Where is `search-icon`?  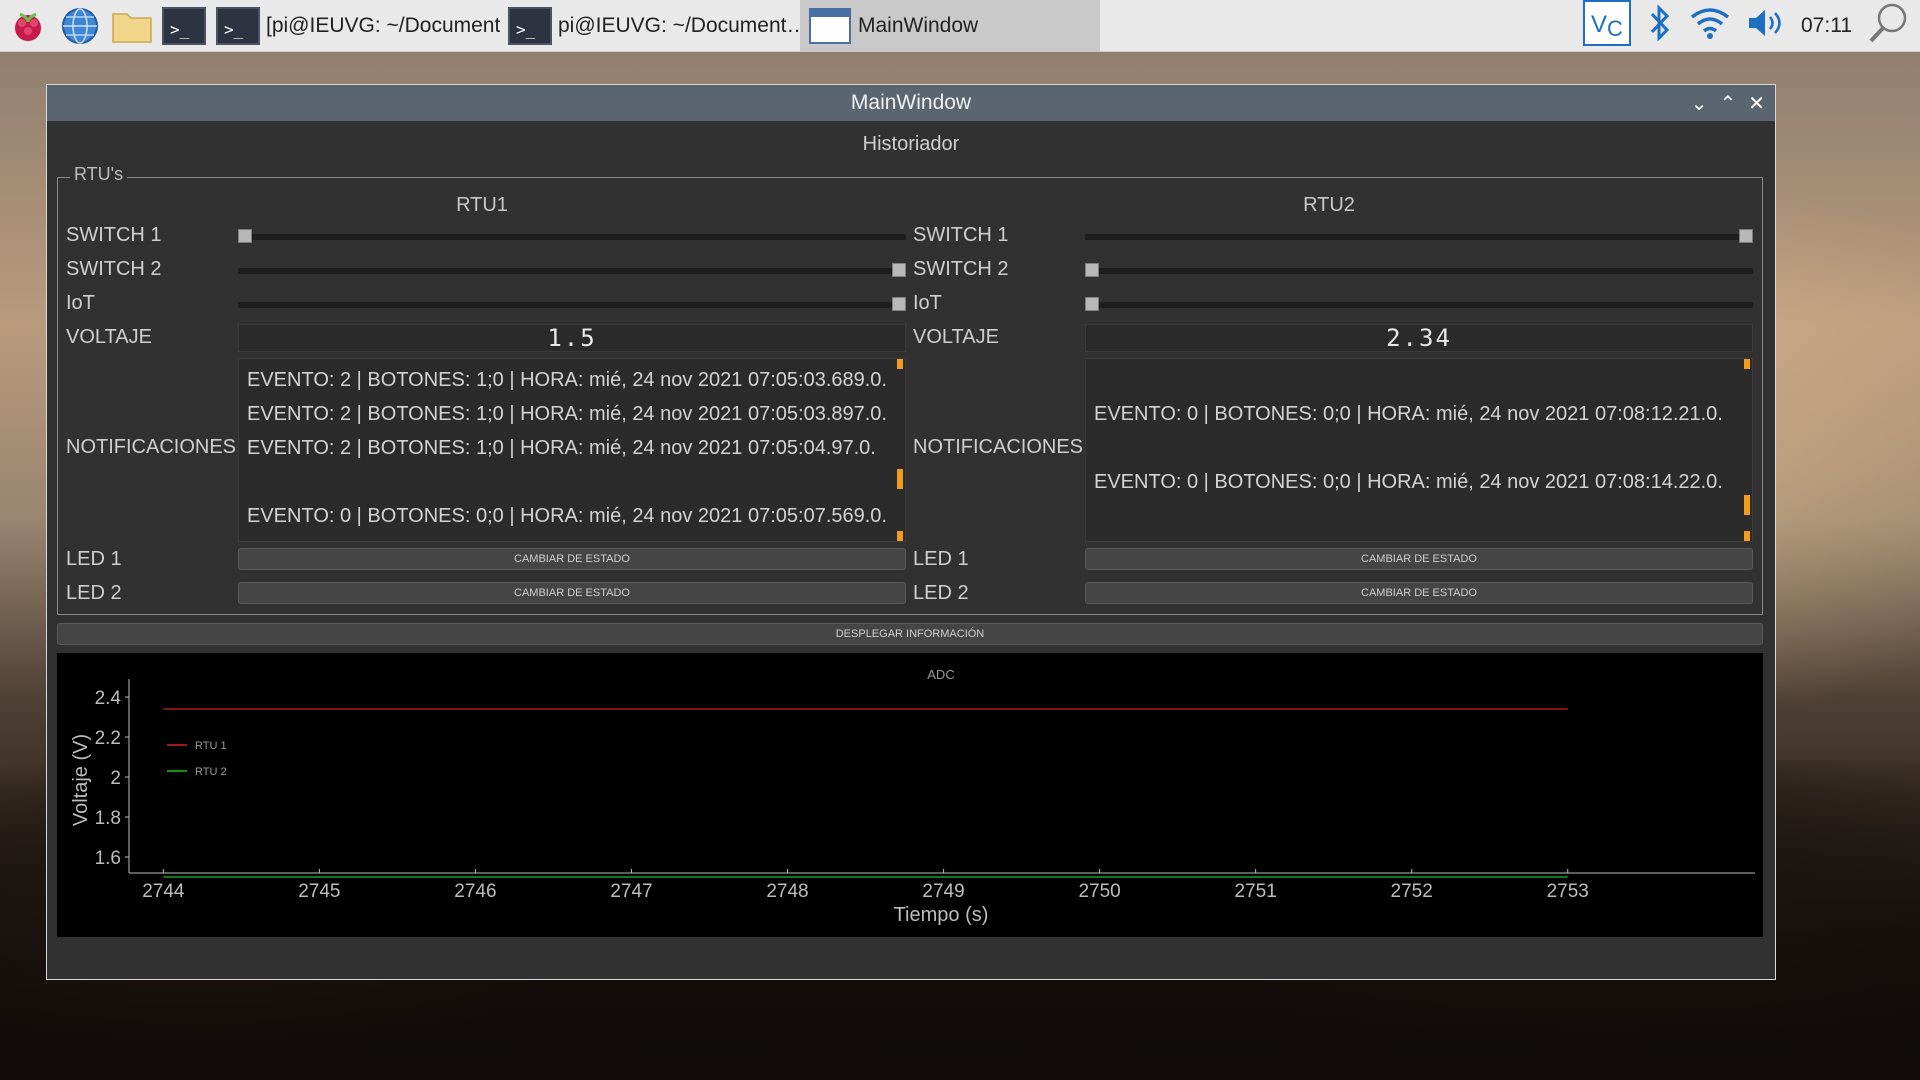 search-icon is located at coordinates (1889, 25).